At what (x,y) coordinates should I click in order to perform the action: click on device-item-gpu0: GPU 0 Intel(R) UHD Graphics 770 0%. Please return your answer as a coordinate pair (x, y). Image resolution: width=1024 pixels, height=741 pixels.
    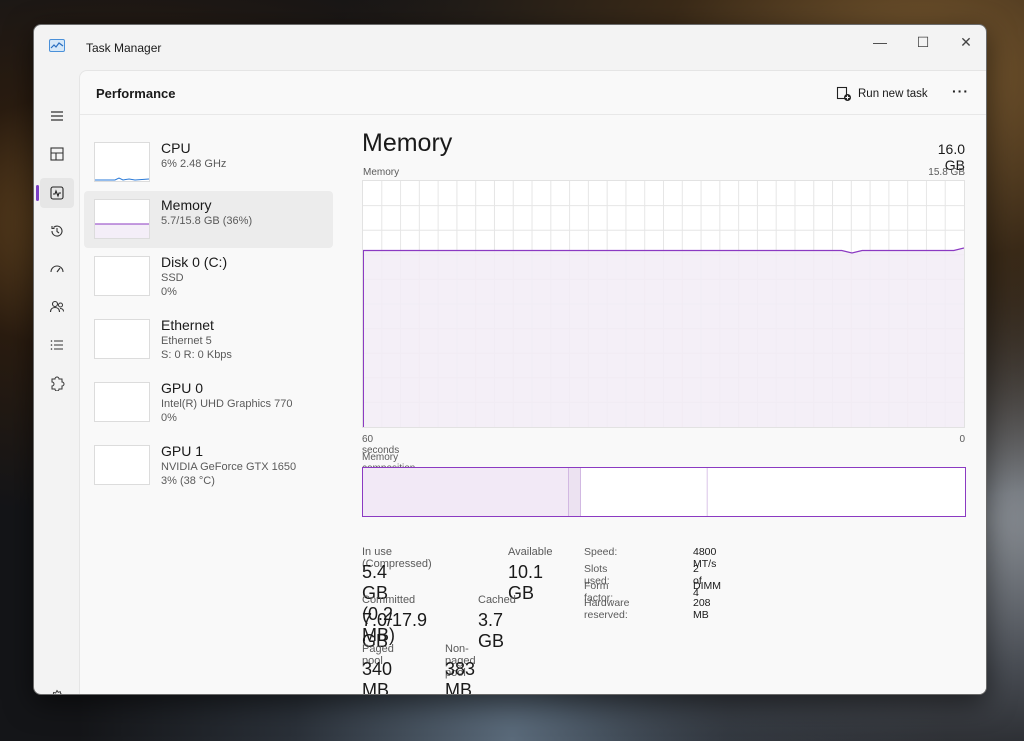
    Looking at the image, I should click on (208, 402).